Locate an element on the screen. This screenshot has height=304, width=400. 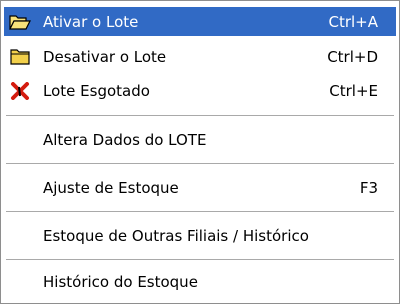
folder-closed-icon is located at coordinates (20, 56).